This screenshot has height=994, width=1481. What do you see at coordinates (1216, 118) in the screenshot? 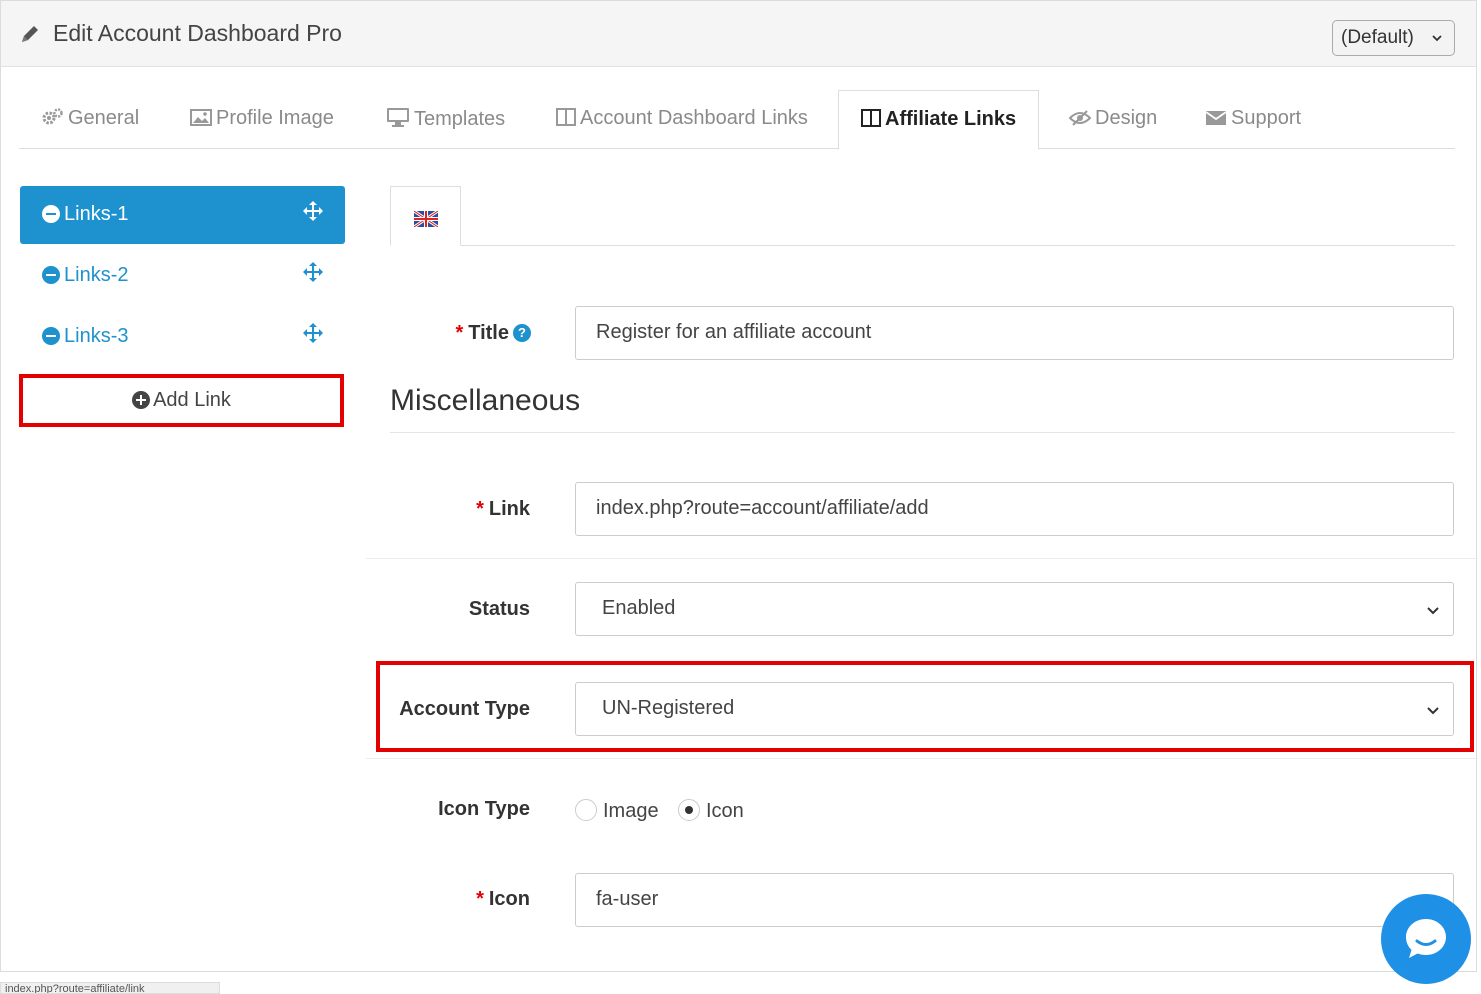
I see `envelope-icon` at bounding box center [1216, 118].